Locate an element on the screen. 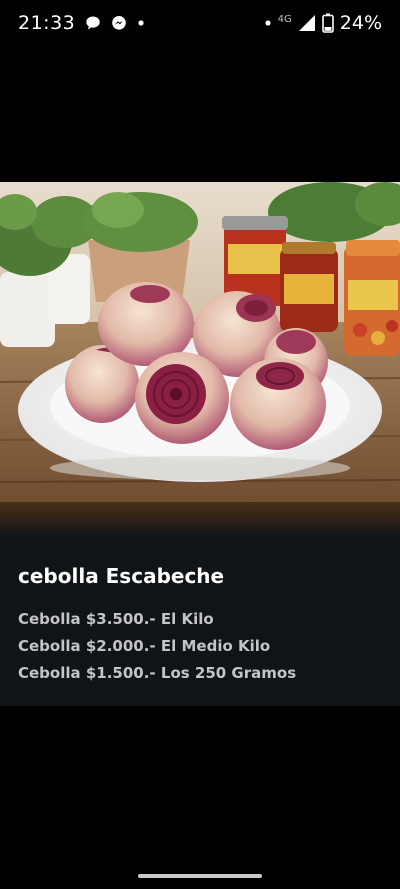 The height and width of the screenshot is (889, 400). battery-icon is located at coordinates (327, 23).